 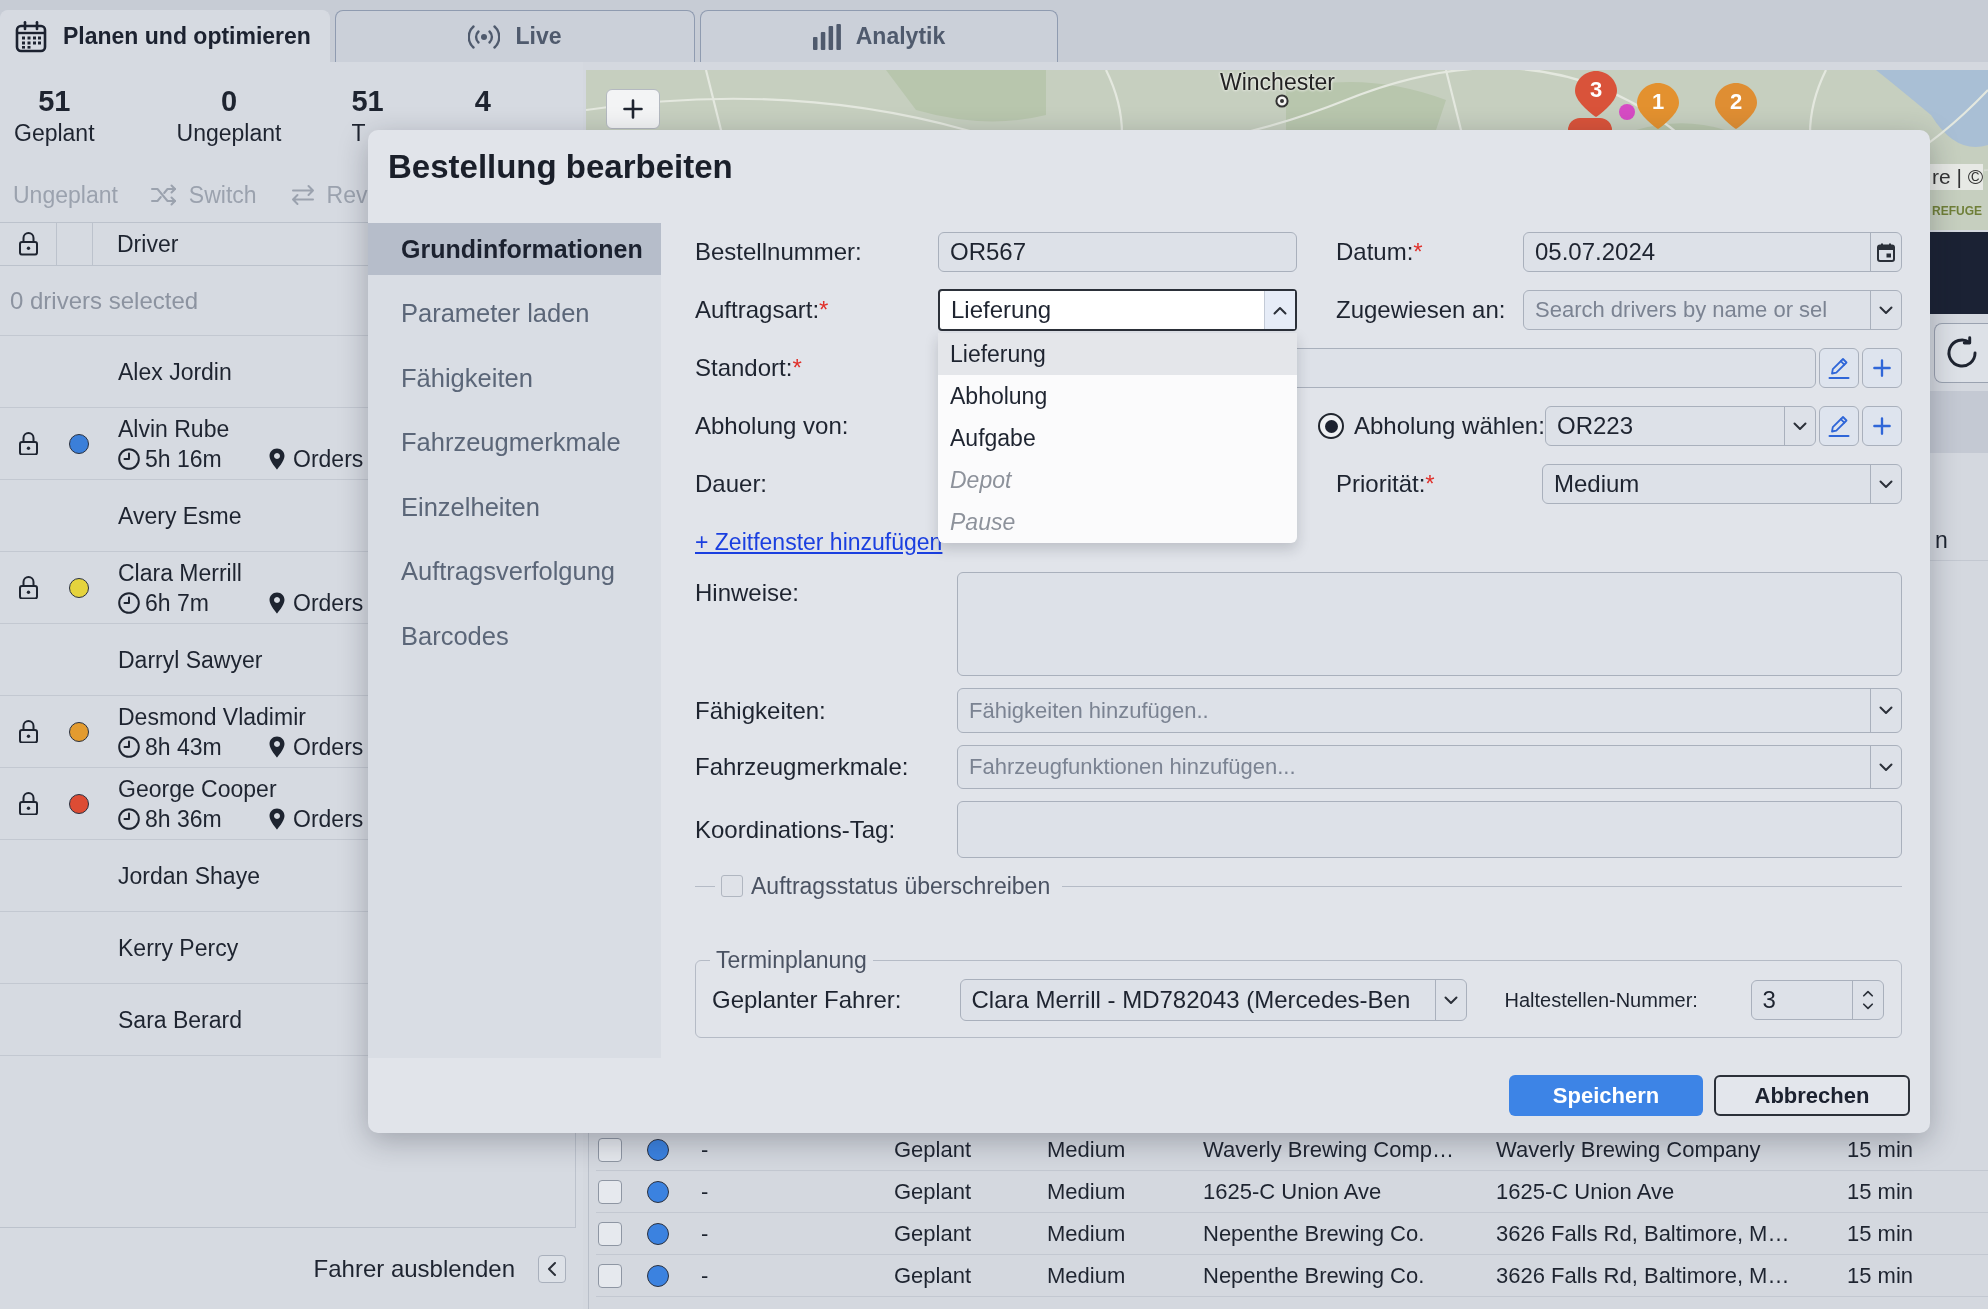 I want to click on dropdown-option: Lieferung, so click(x=1117, y=354).